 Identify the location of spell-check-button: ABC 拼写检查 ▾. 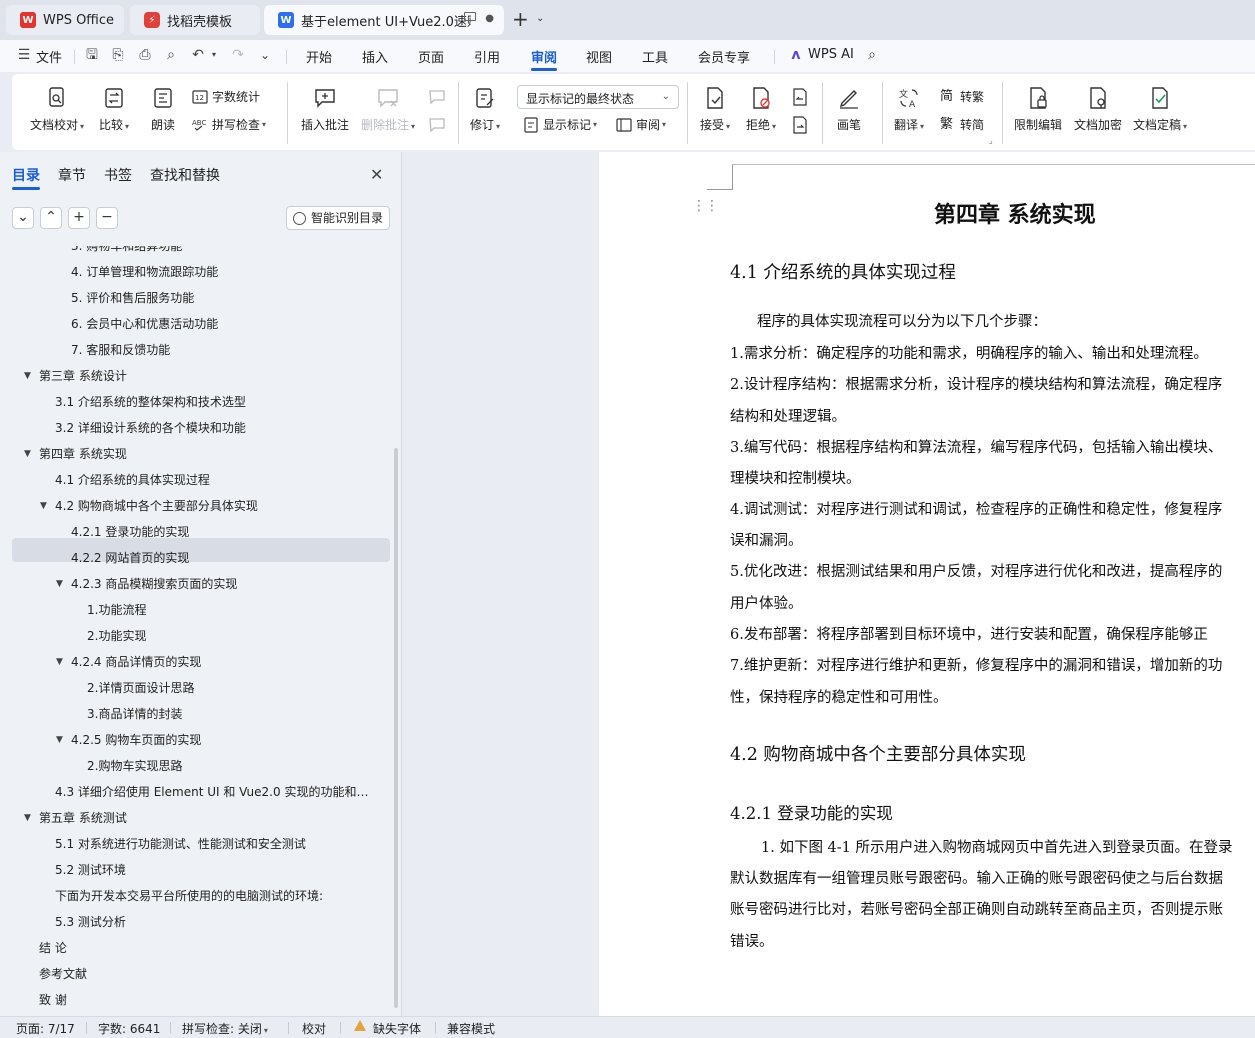
(229, 124).